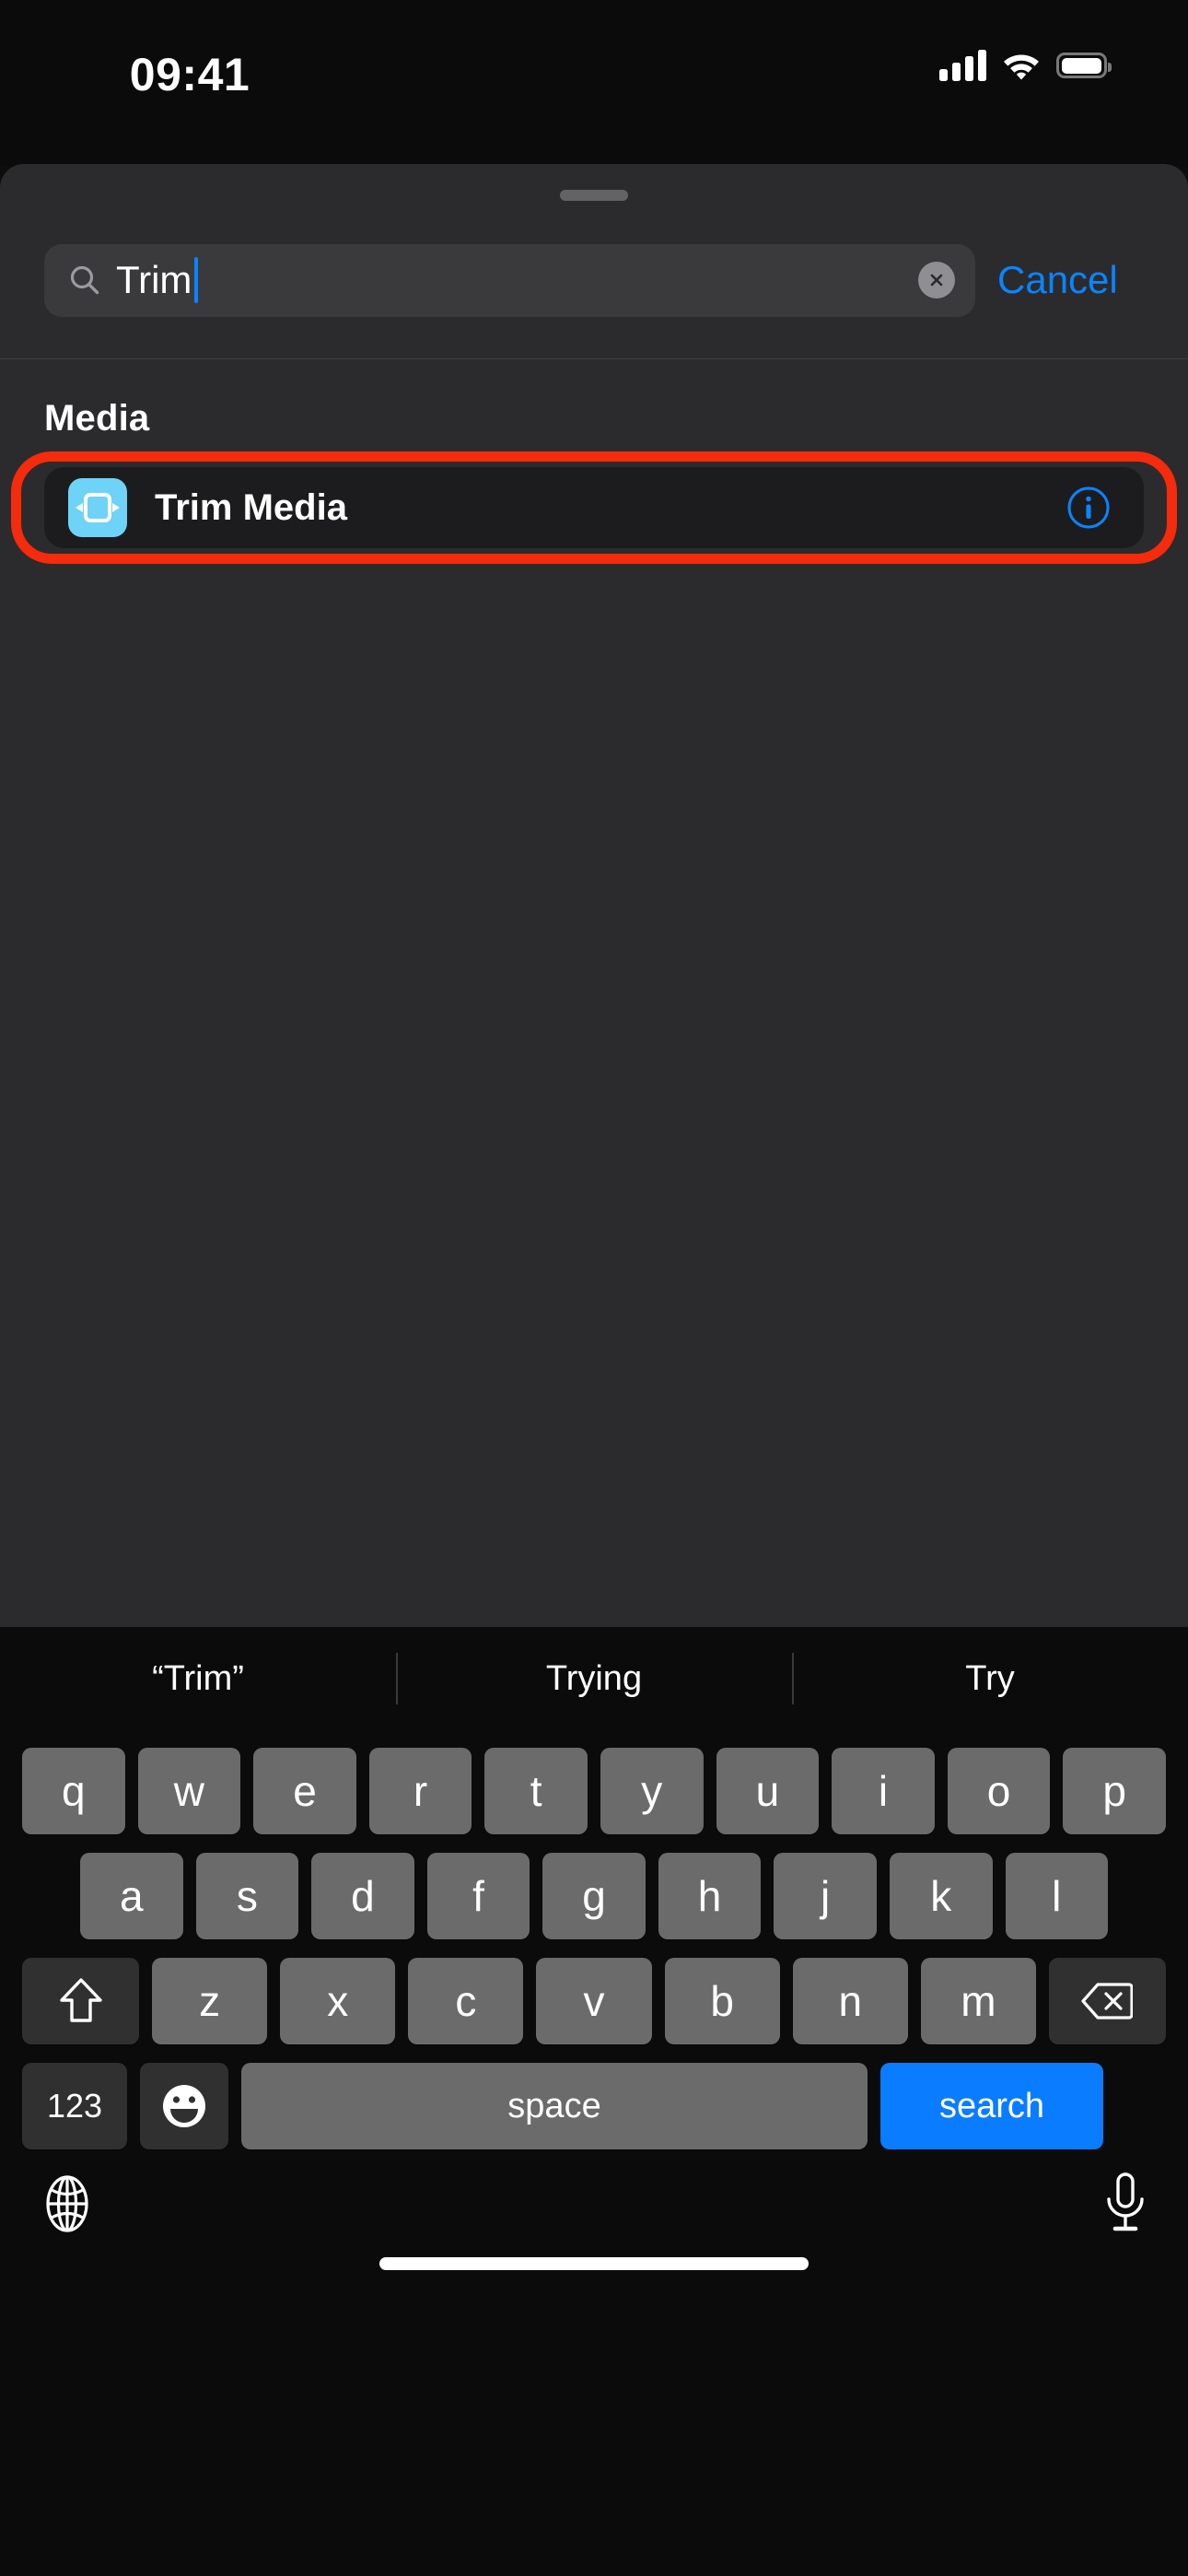  I want to click on emoji-icon, so click(184, 2106).